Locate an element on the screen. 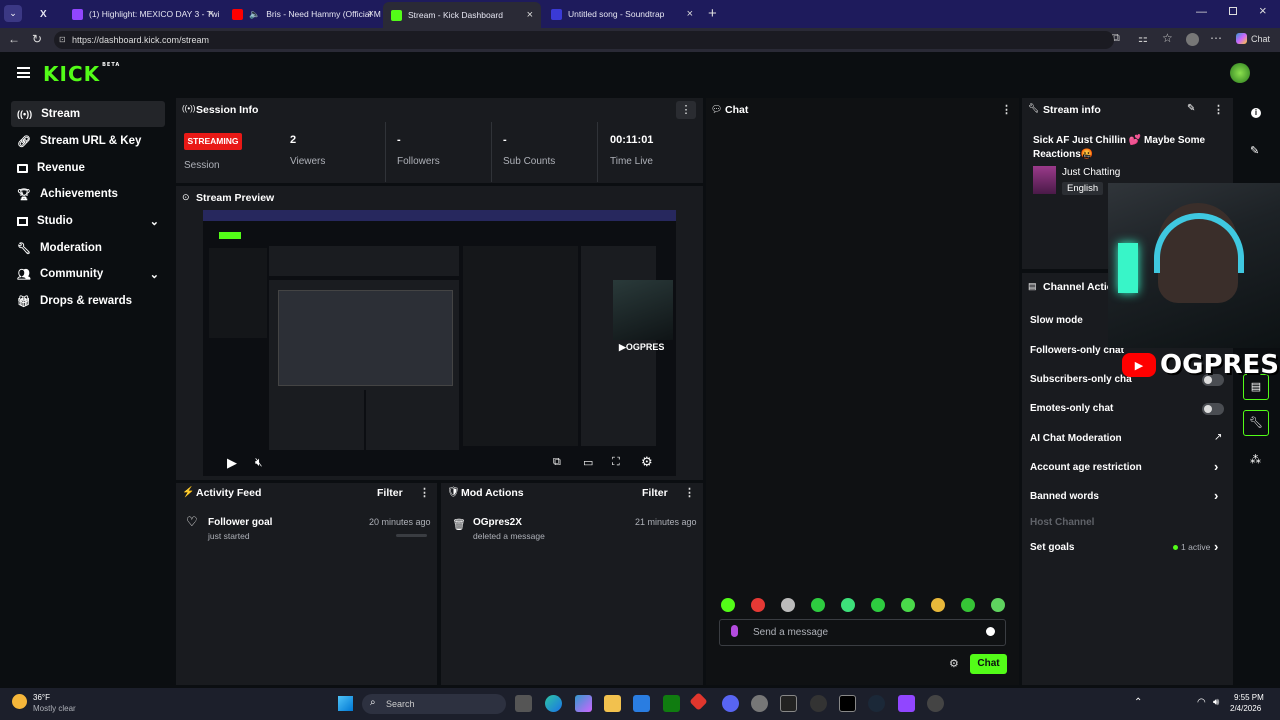  user-avatar is located at coordinates (1240, 73).